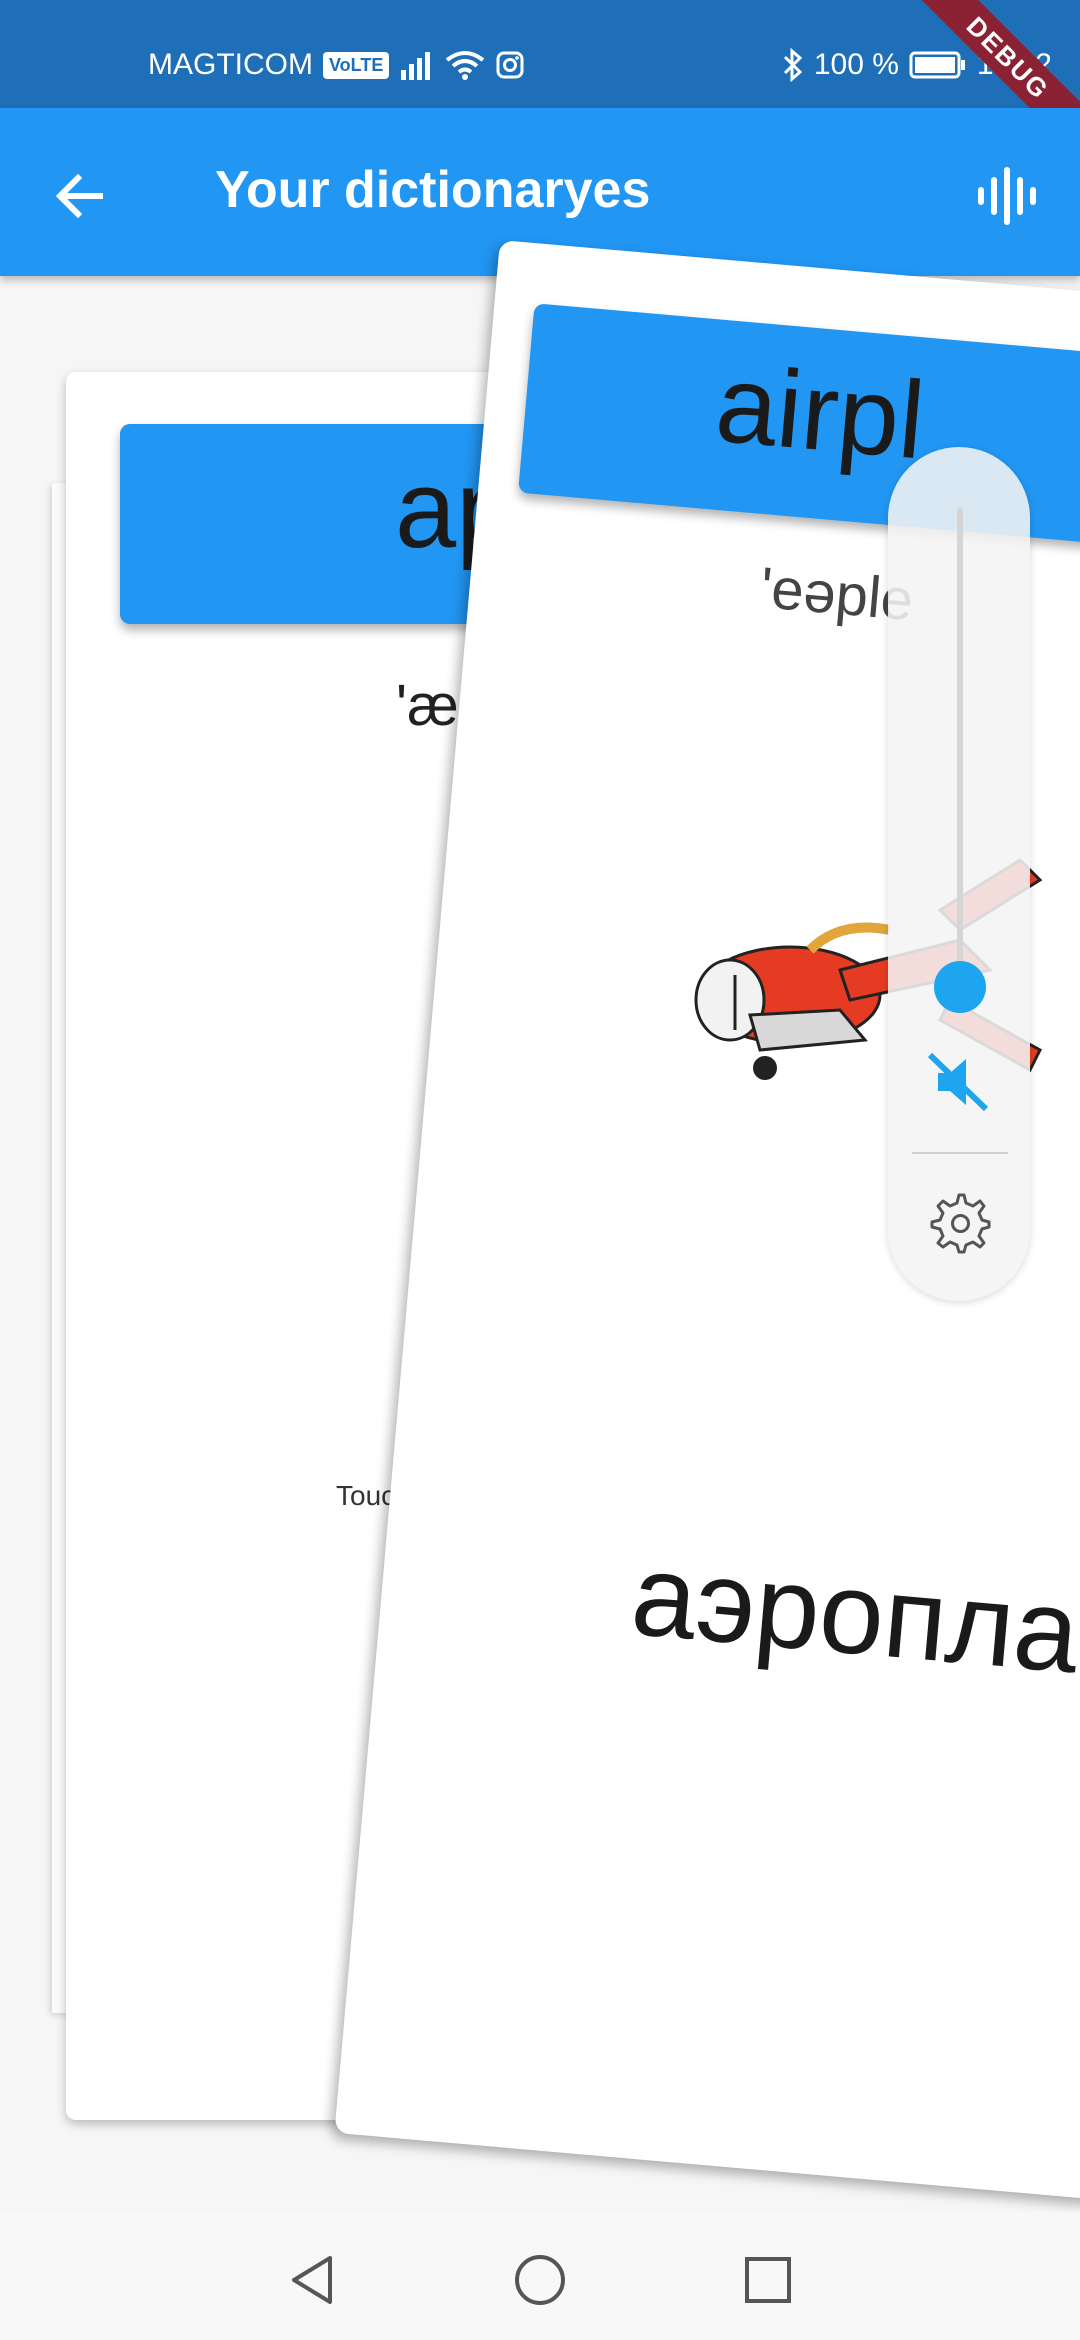 This screenshot has width=1080, height=2340. Describe the element at coordinates (820, 412) in the screenshot. I see `card-word: airpl` at that location.